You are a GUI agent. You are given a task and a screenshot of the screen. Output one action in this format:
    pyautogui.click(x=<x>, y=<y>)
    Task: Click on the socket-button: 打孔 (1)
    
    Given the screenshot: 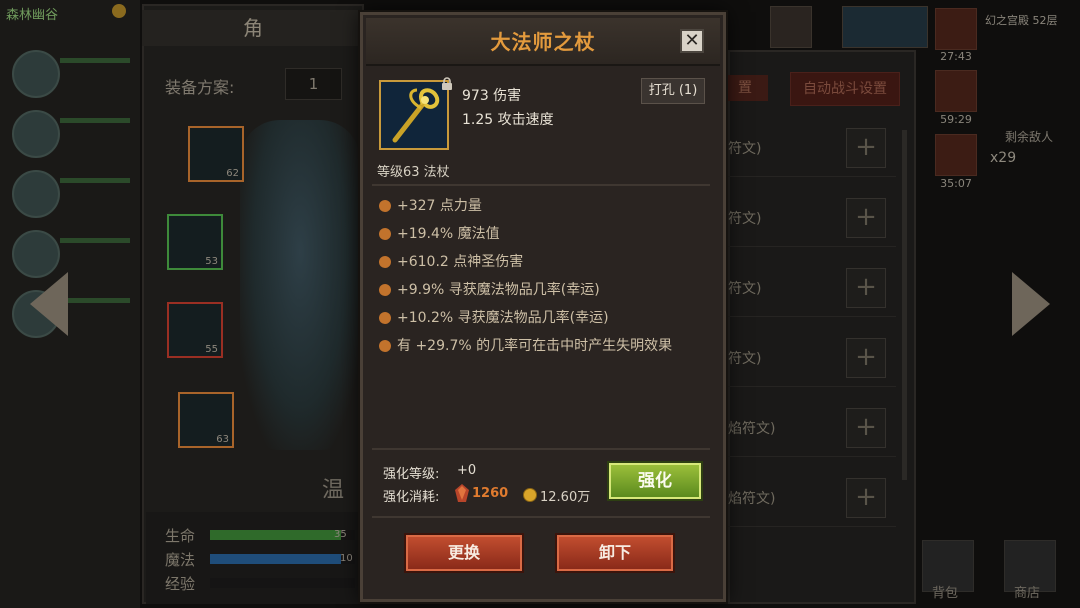 What is the action you would take?
    pyautogui.click(x=673, y=91)
    